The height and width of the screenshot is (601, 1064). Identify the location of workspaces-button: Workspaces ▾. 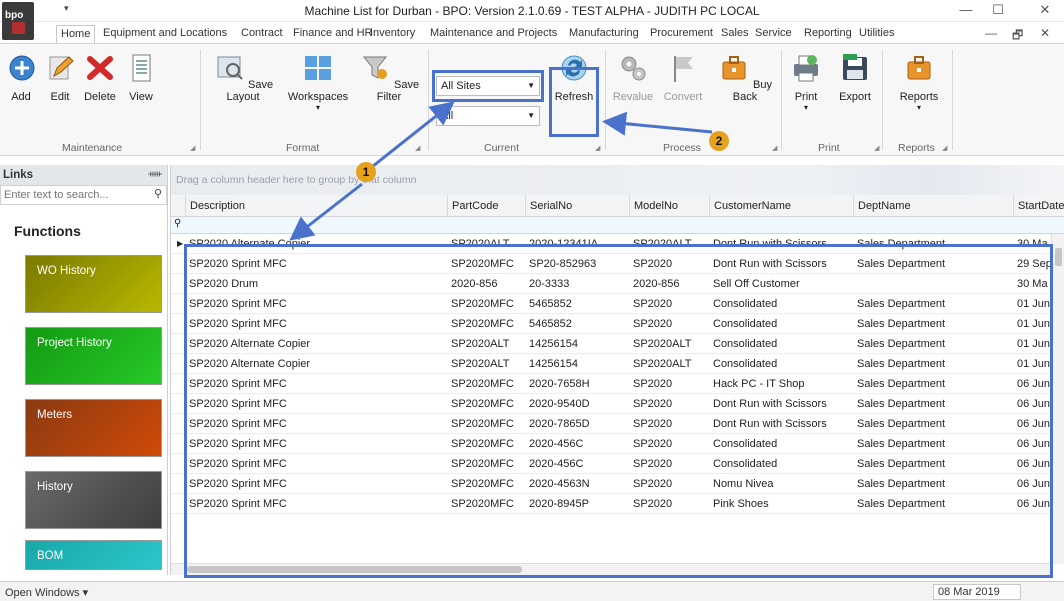
(318, 82).